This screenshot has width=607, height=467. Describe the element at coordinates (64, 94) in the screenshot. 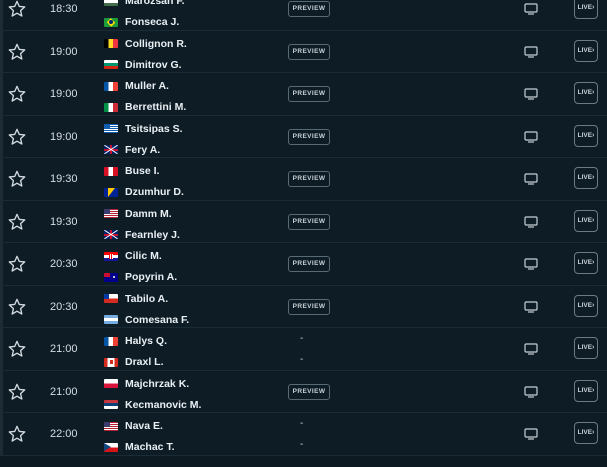

I see `match-time: 19:00` at that location.